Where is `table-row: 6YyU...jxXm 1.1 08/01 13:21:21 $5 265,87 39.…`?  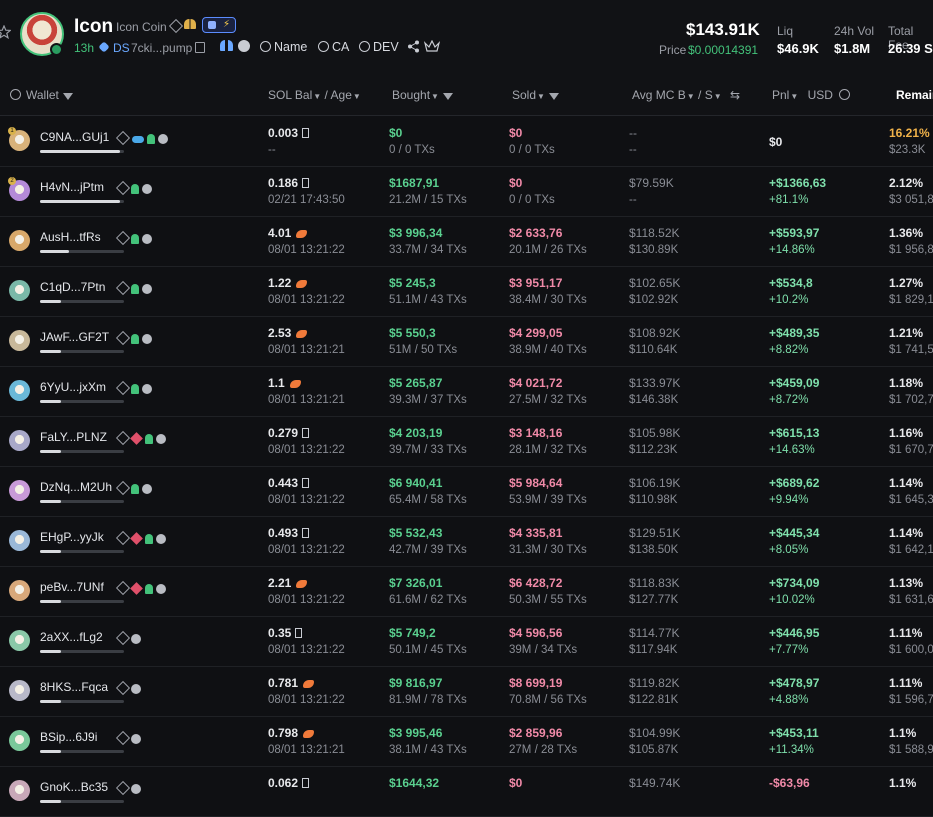 table-row: 6YyU...jxXm 1.1 08/01 13:21:21 $5 265,87 39.… is located at coordinates (466, 391).